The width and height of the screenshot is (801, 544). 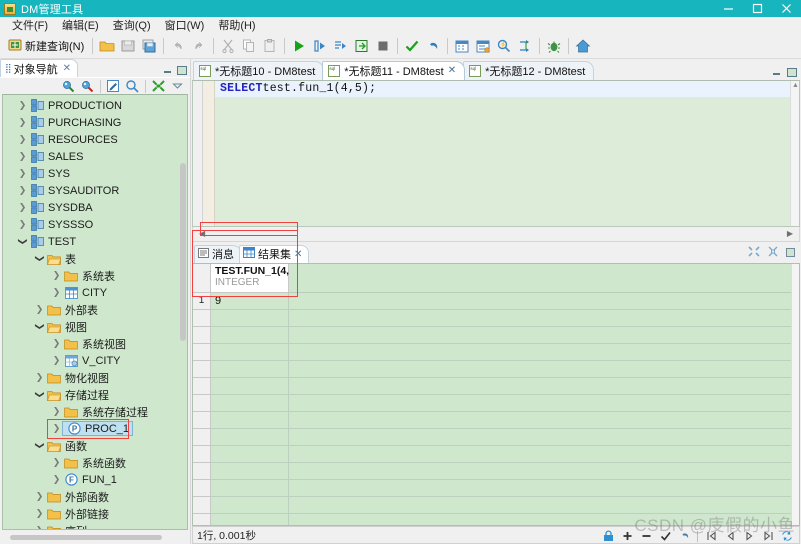 I want to click on add-row-icon, so click(x=627, y=536).